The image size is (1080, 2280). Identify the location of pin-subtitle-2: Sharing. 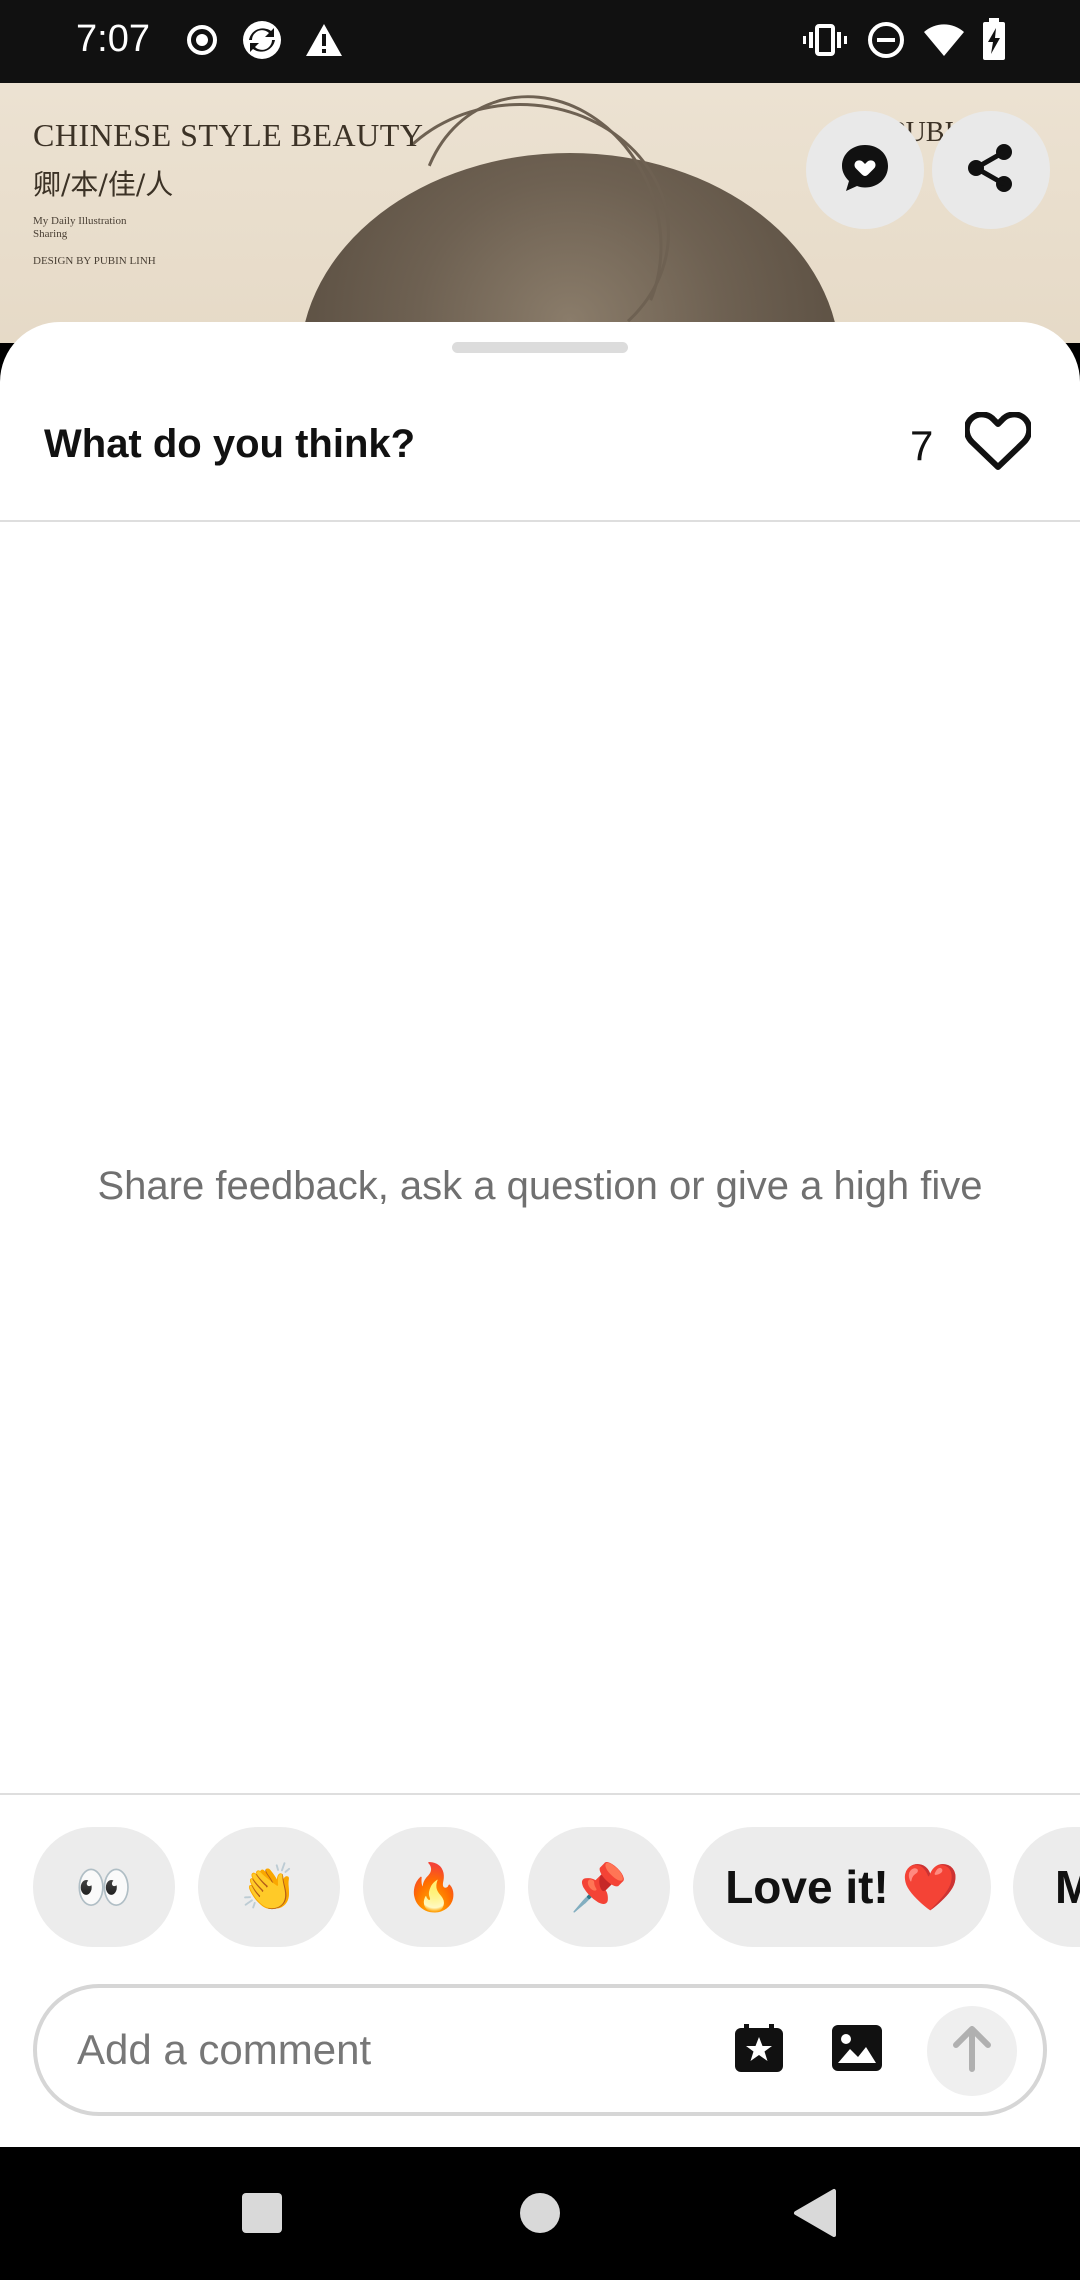
(50, 234).